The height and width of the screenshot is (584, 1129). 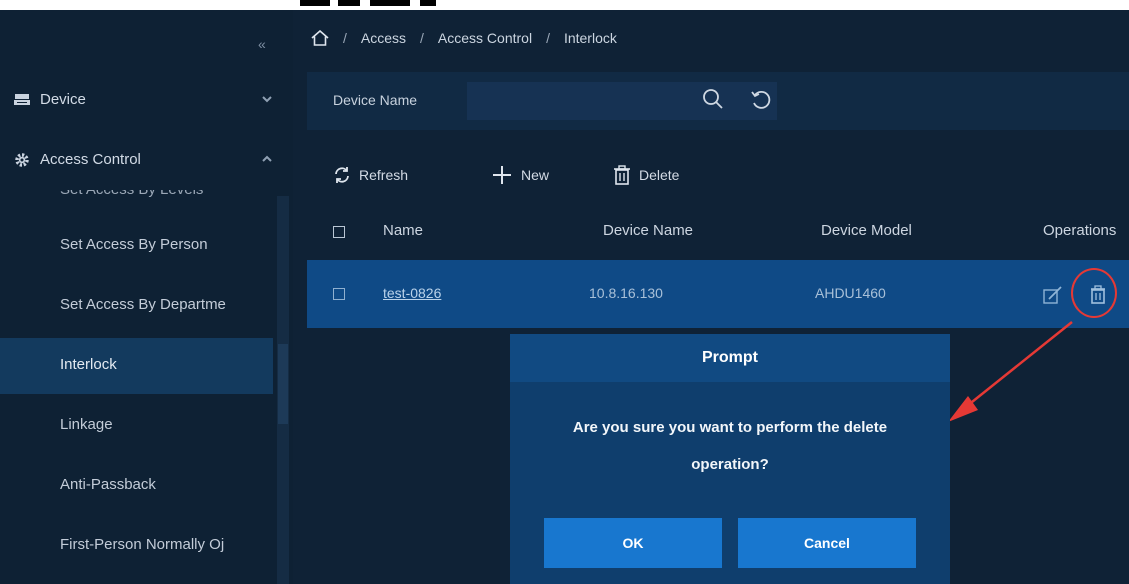 I want to click on sidebar-menu-label: Access Control, so click(x=90, y=159).